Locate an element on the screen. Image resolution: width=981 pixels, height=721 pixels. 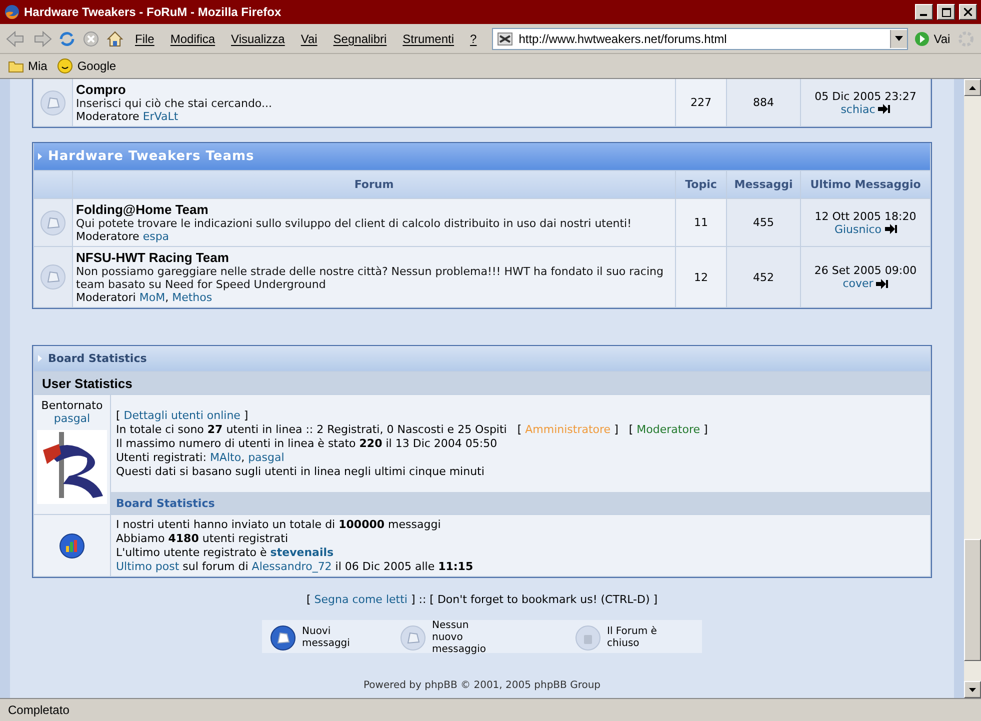
menu-item: File is located at coordinates (145, 39).